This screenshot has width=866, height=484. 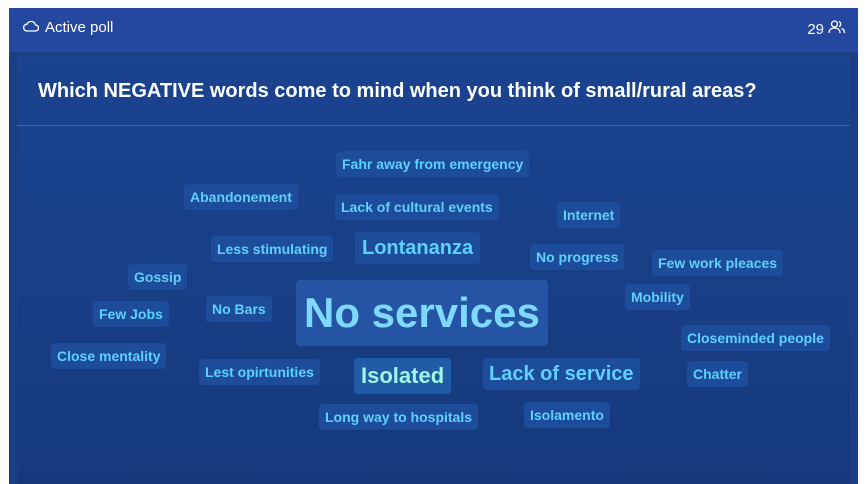 I want to click on word-cloud-item: Lack of service, so click(x=561, y=374).